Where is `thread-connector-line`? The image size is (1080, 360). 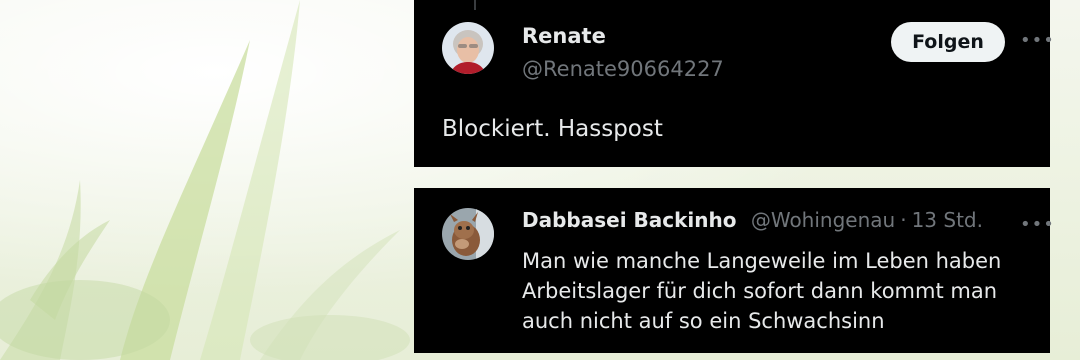
thread-connector-line is located at coordinates (475, 5).